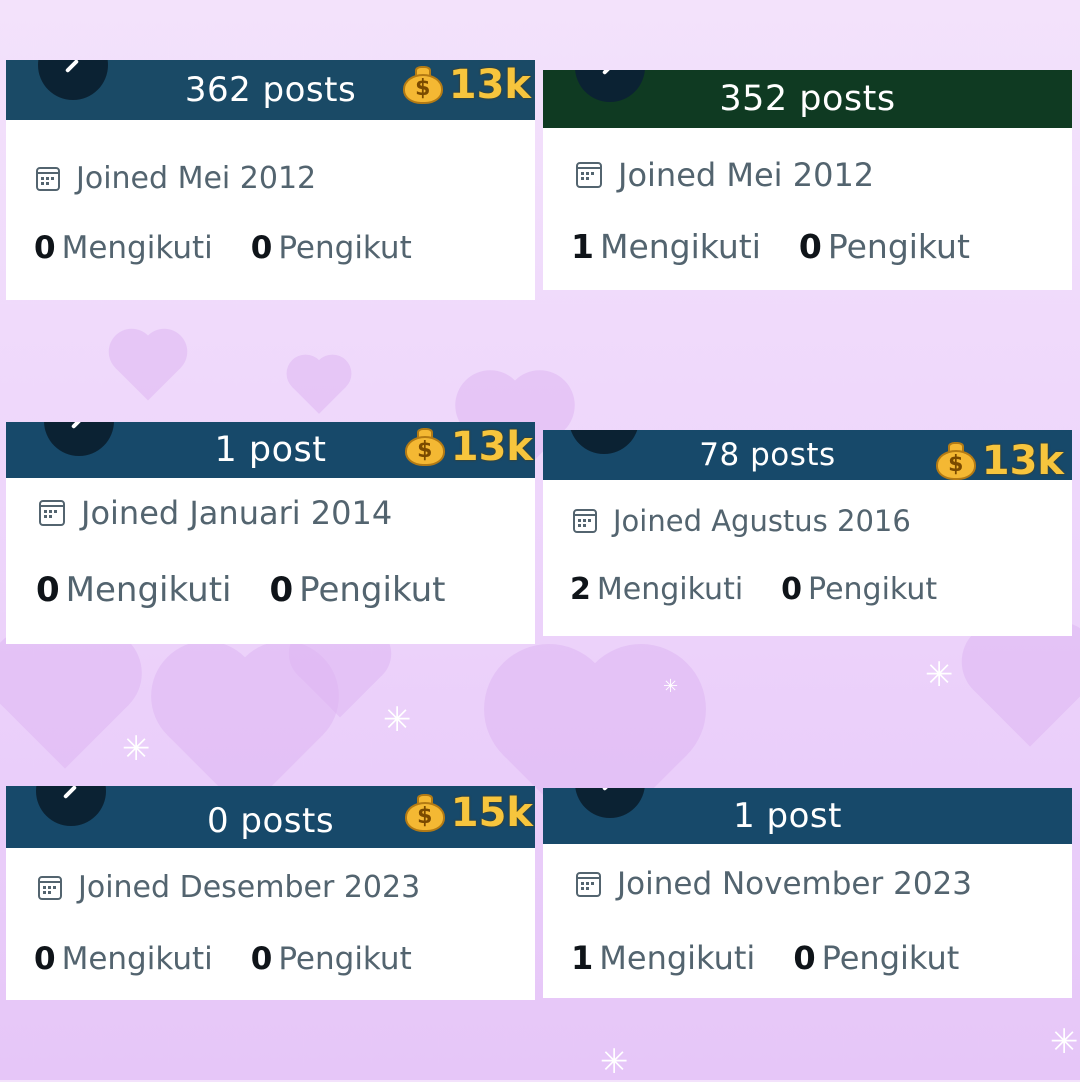 The height and width of the screenshot is (1082, 1080). Describe the element at coordinates (794, 884) in the screenshot. I see `joined-text: Joined November 2023` at that location.